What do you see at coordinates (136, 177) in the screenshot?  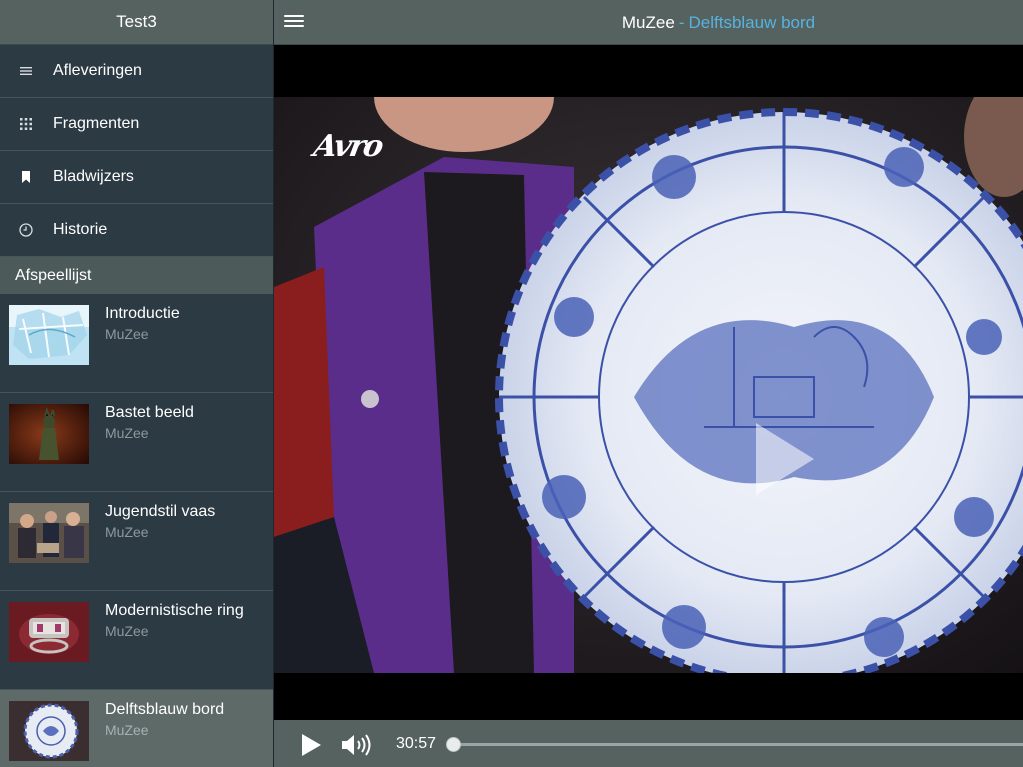 I see `nav-item-bladwijzers: Bladwijzers` at bounding box center [136, 177].